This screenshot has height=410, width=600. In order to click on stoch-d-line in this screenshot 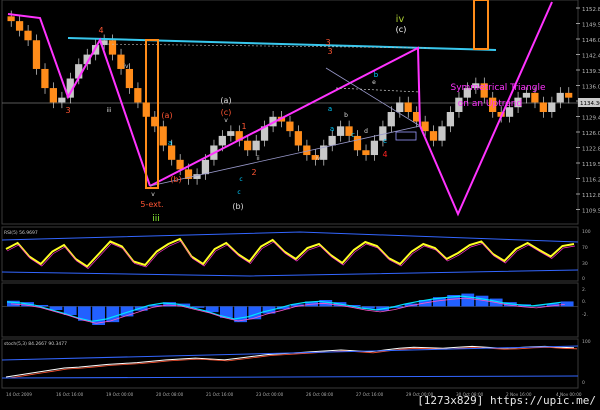, I will do `click(293, 362)`.